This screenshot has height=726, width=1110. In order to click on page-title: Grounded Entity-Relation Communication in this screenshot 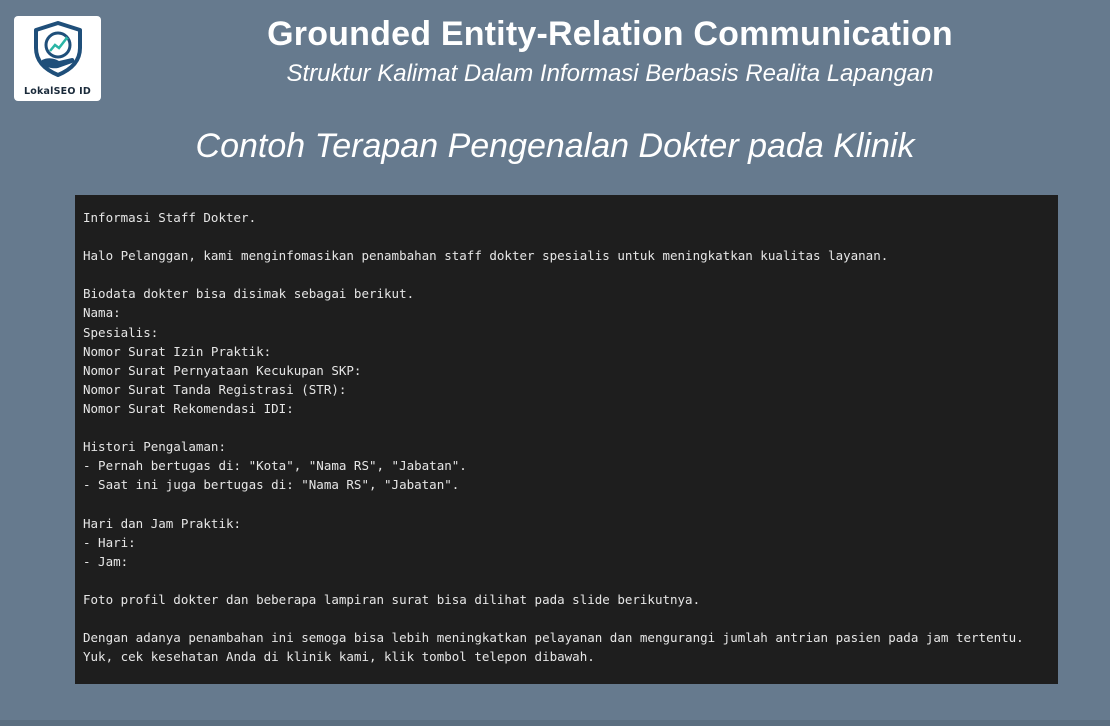, I will do `click(610, 34)`.